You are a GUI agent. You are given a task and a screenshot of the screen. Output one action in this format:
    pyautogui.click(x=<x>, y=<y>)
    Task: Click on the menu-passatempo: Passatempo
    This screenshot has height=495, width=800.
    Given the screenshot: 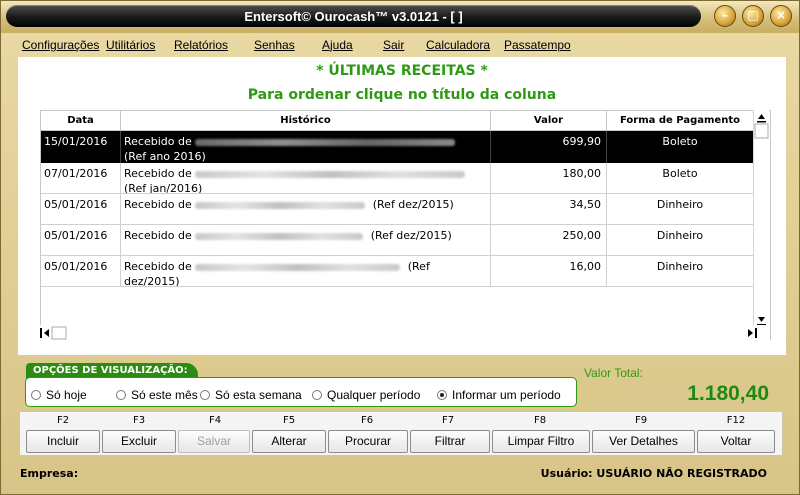 What is the action you would take?
    pyautogui.click(x=537, y=45)
    